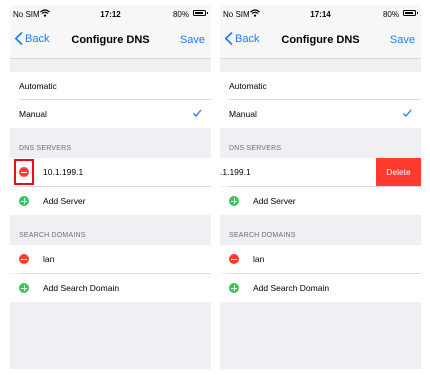 The height and width of the screenshot is (375, 430). I want to click on status-bar: No SIM 17:14 80%, so click(320, 14).